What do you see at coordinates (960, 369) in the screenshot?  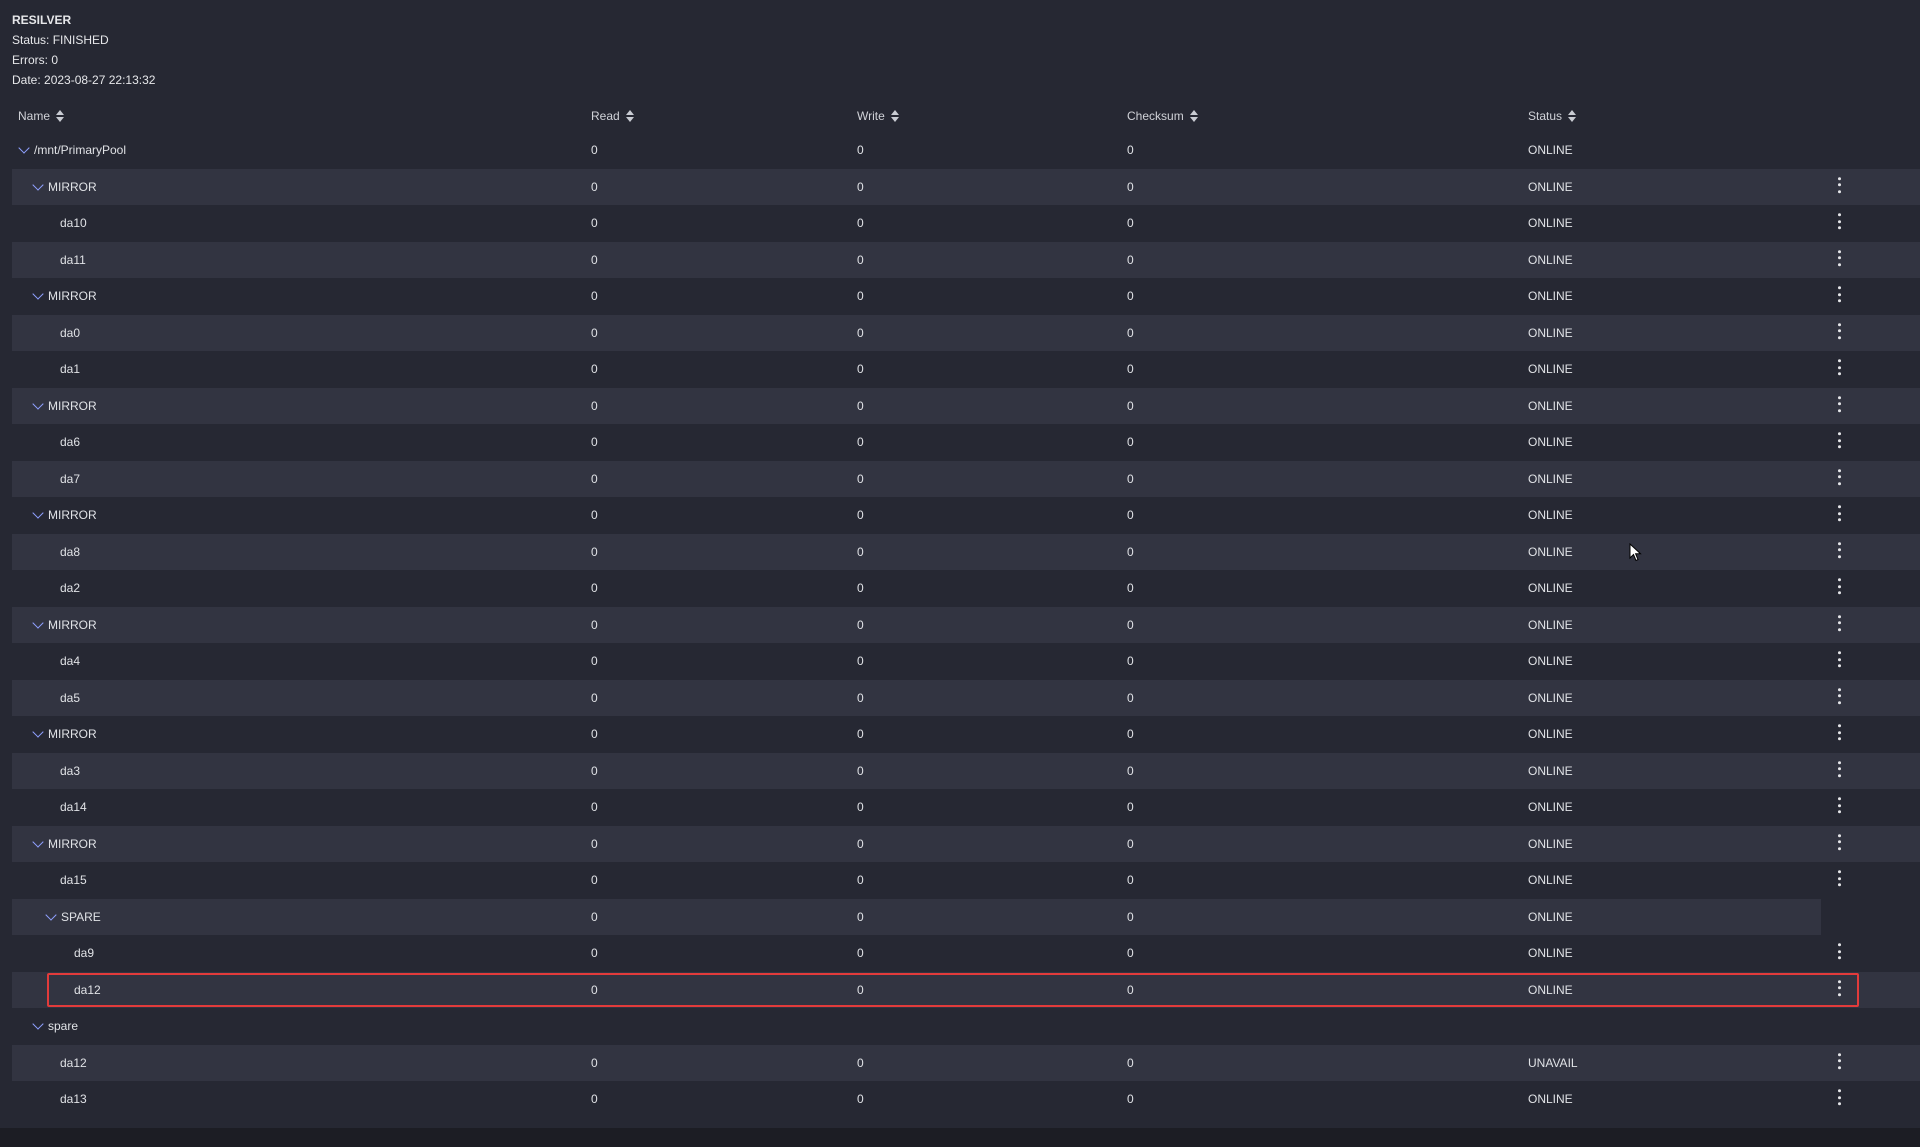 I see `table-row: da1 0 0 0 ONLINE` at bounding box center [960, 369].